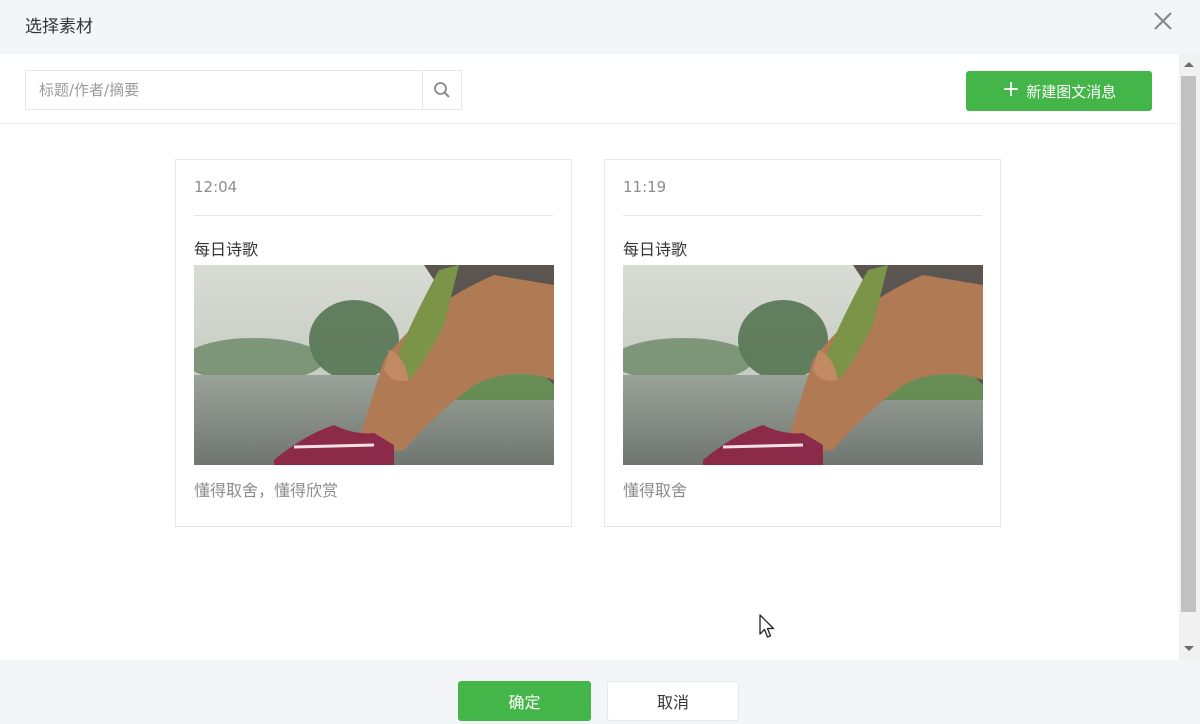 The width and height of the screenshot is (1200, 724). I want to click on vertical-scrollbar, so click(1189, 357).